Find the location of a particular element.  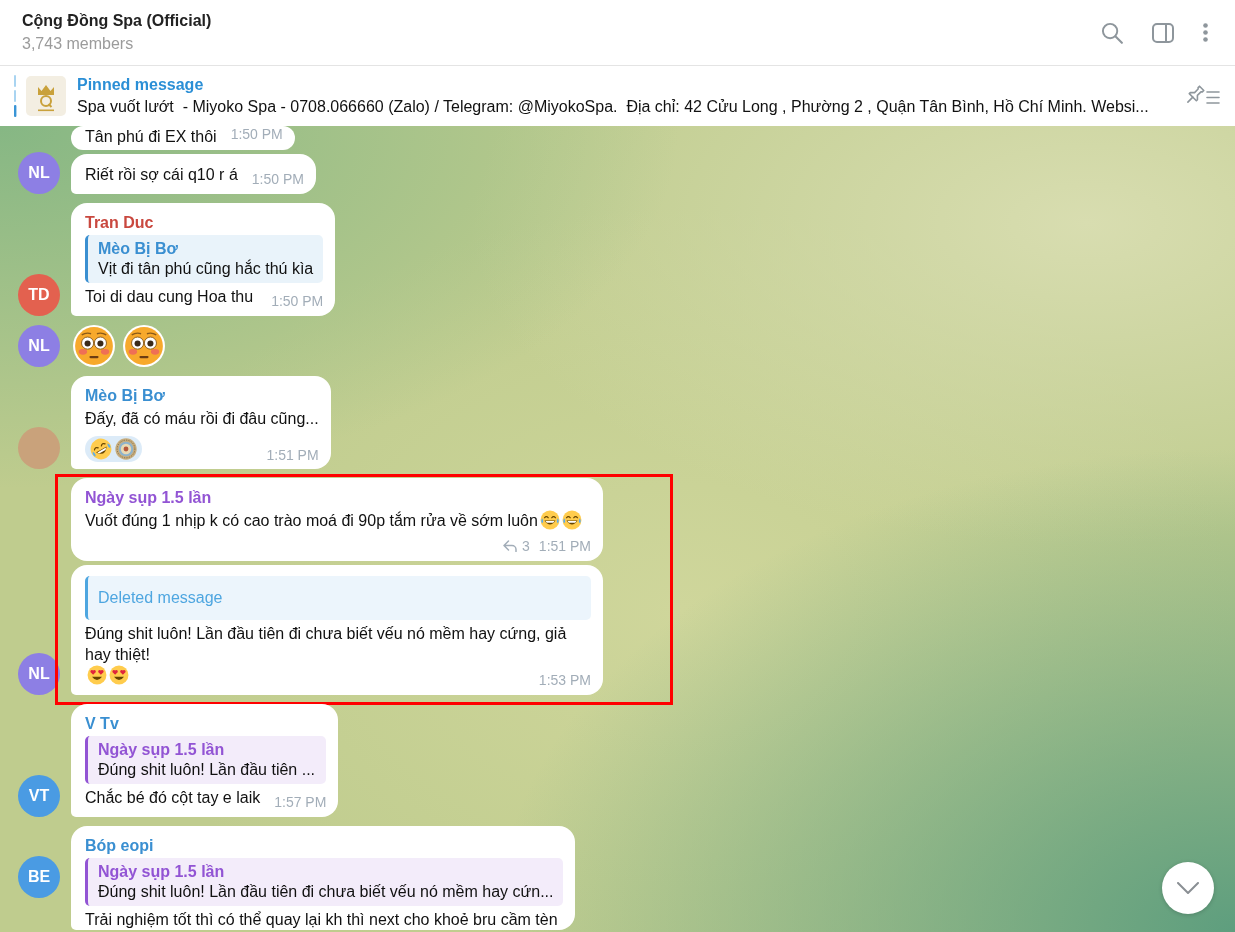

chevron-down-icon is located at coordinates (1188, 888).